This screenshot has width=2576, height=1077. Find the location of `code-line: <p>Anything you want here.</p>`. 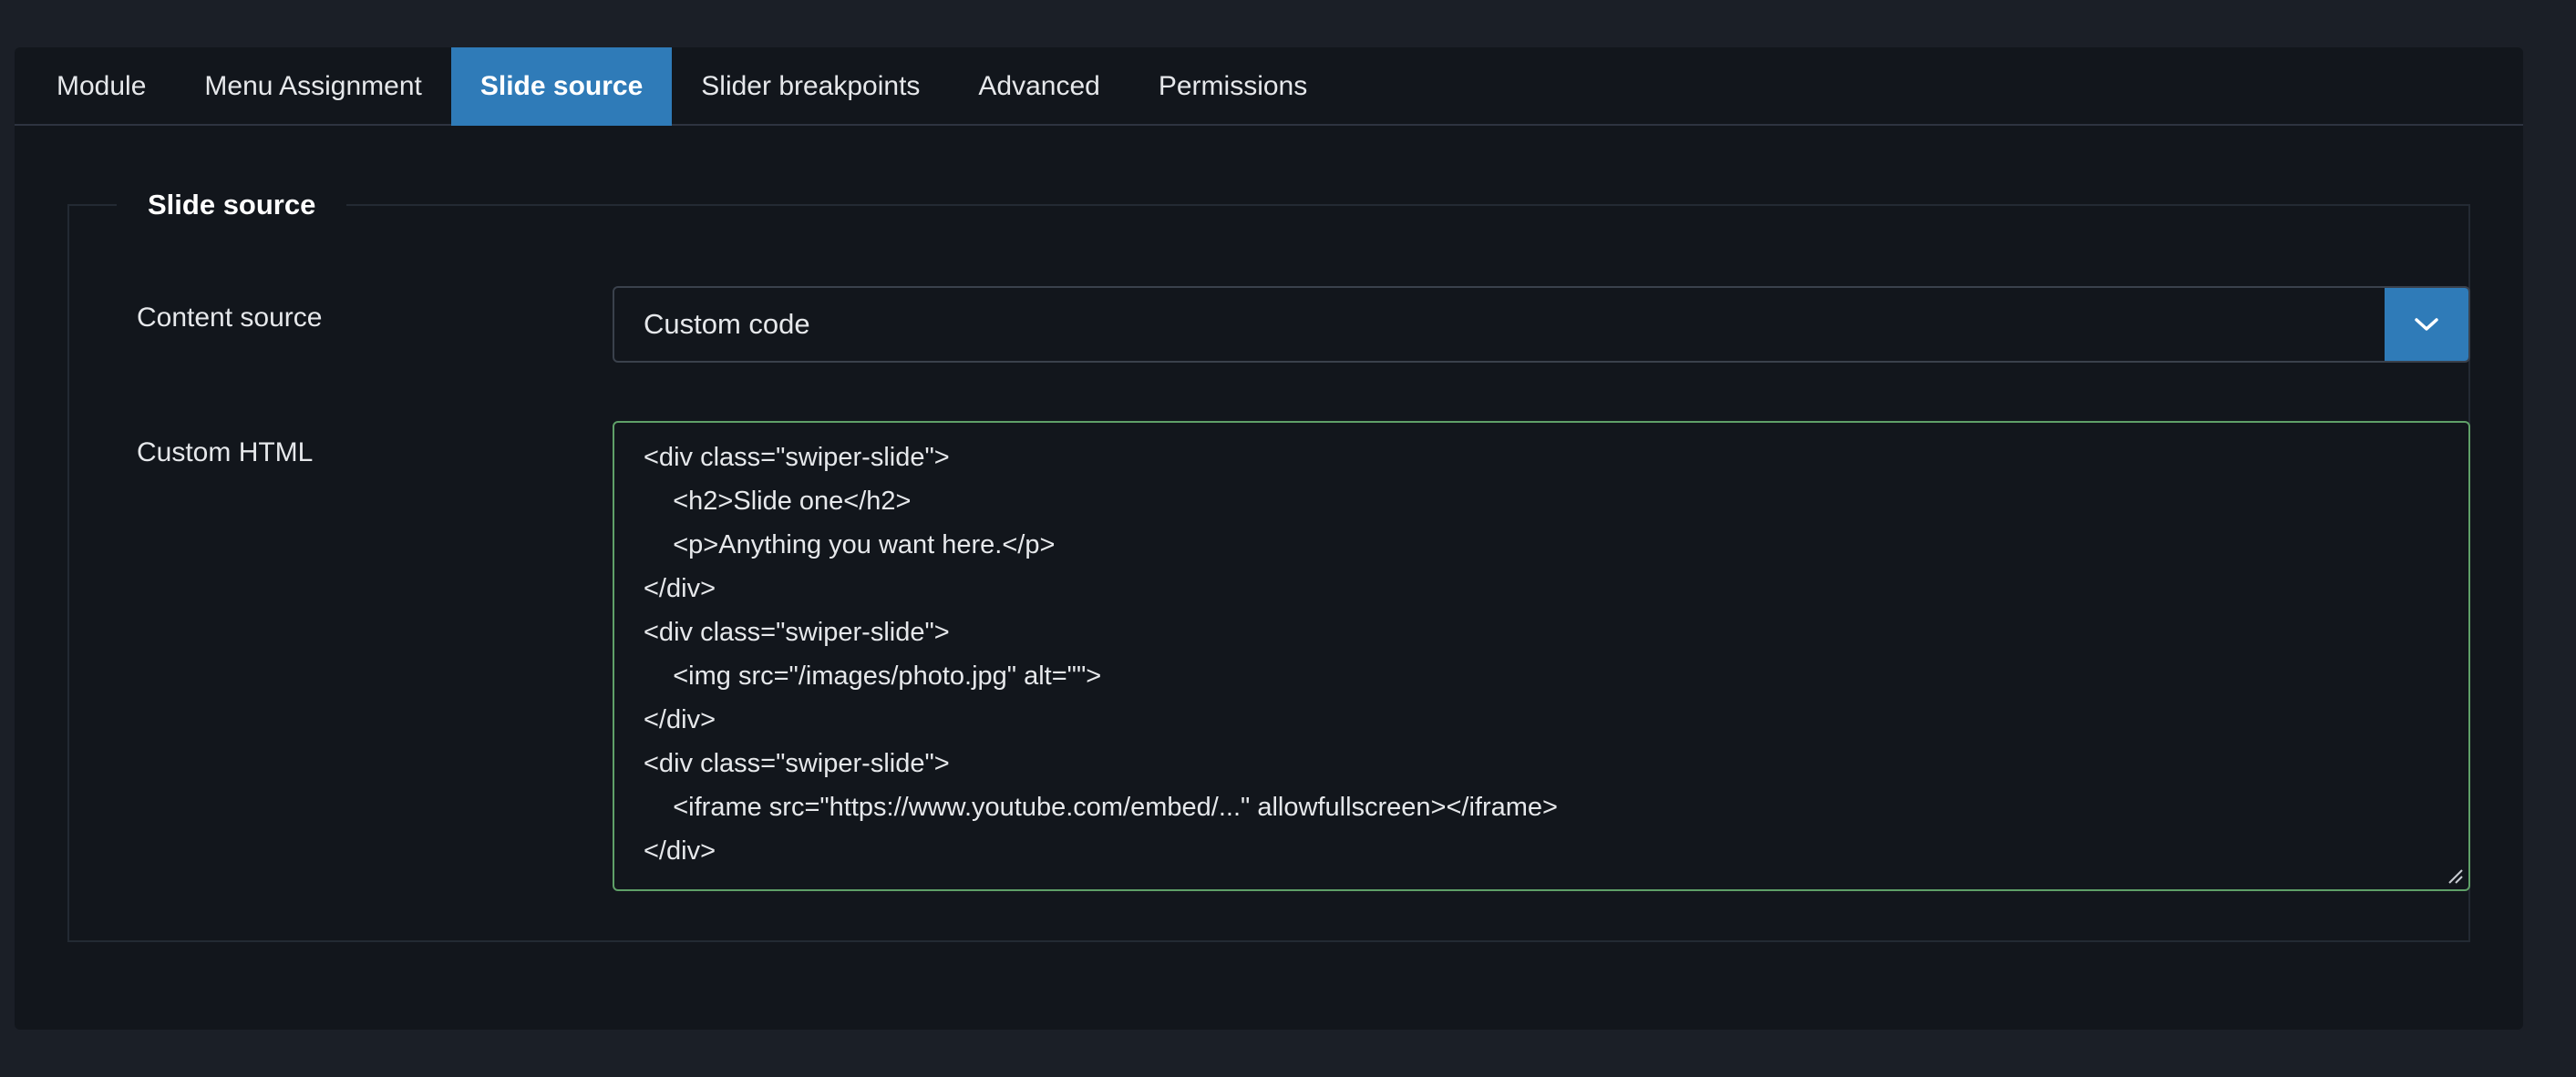

code-line: <p>Anything you want here.</p> is located at coordinates (850, 544).